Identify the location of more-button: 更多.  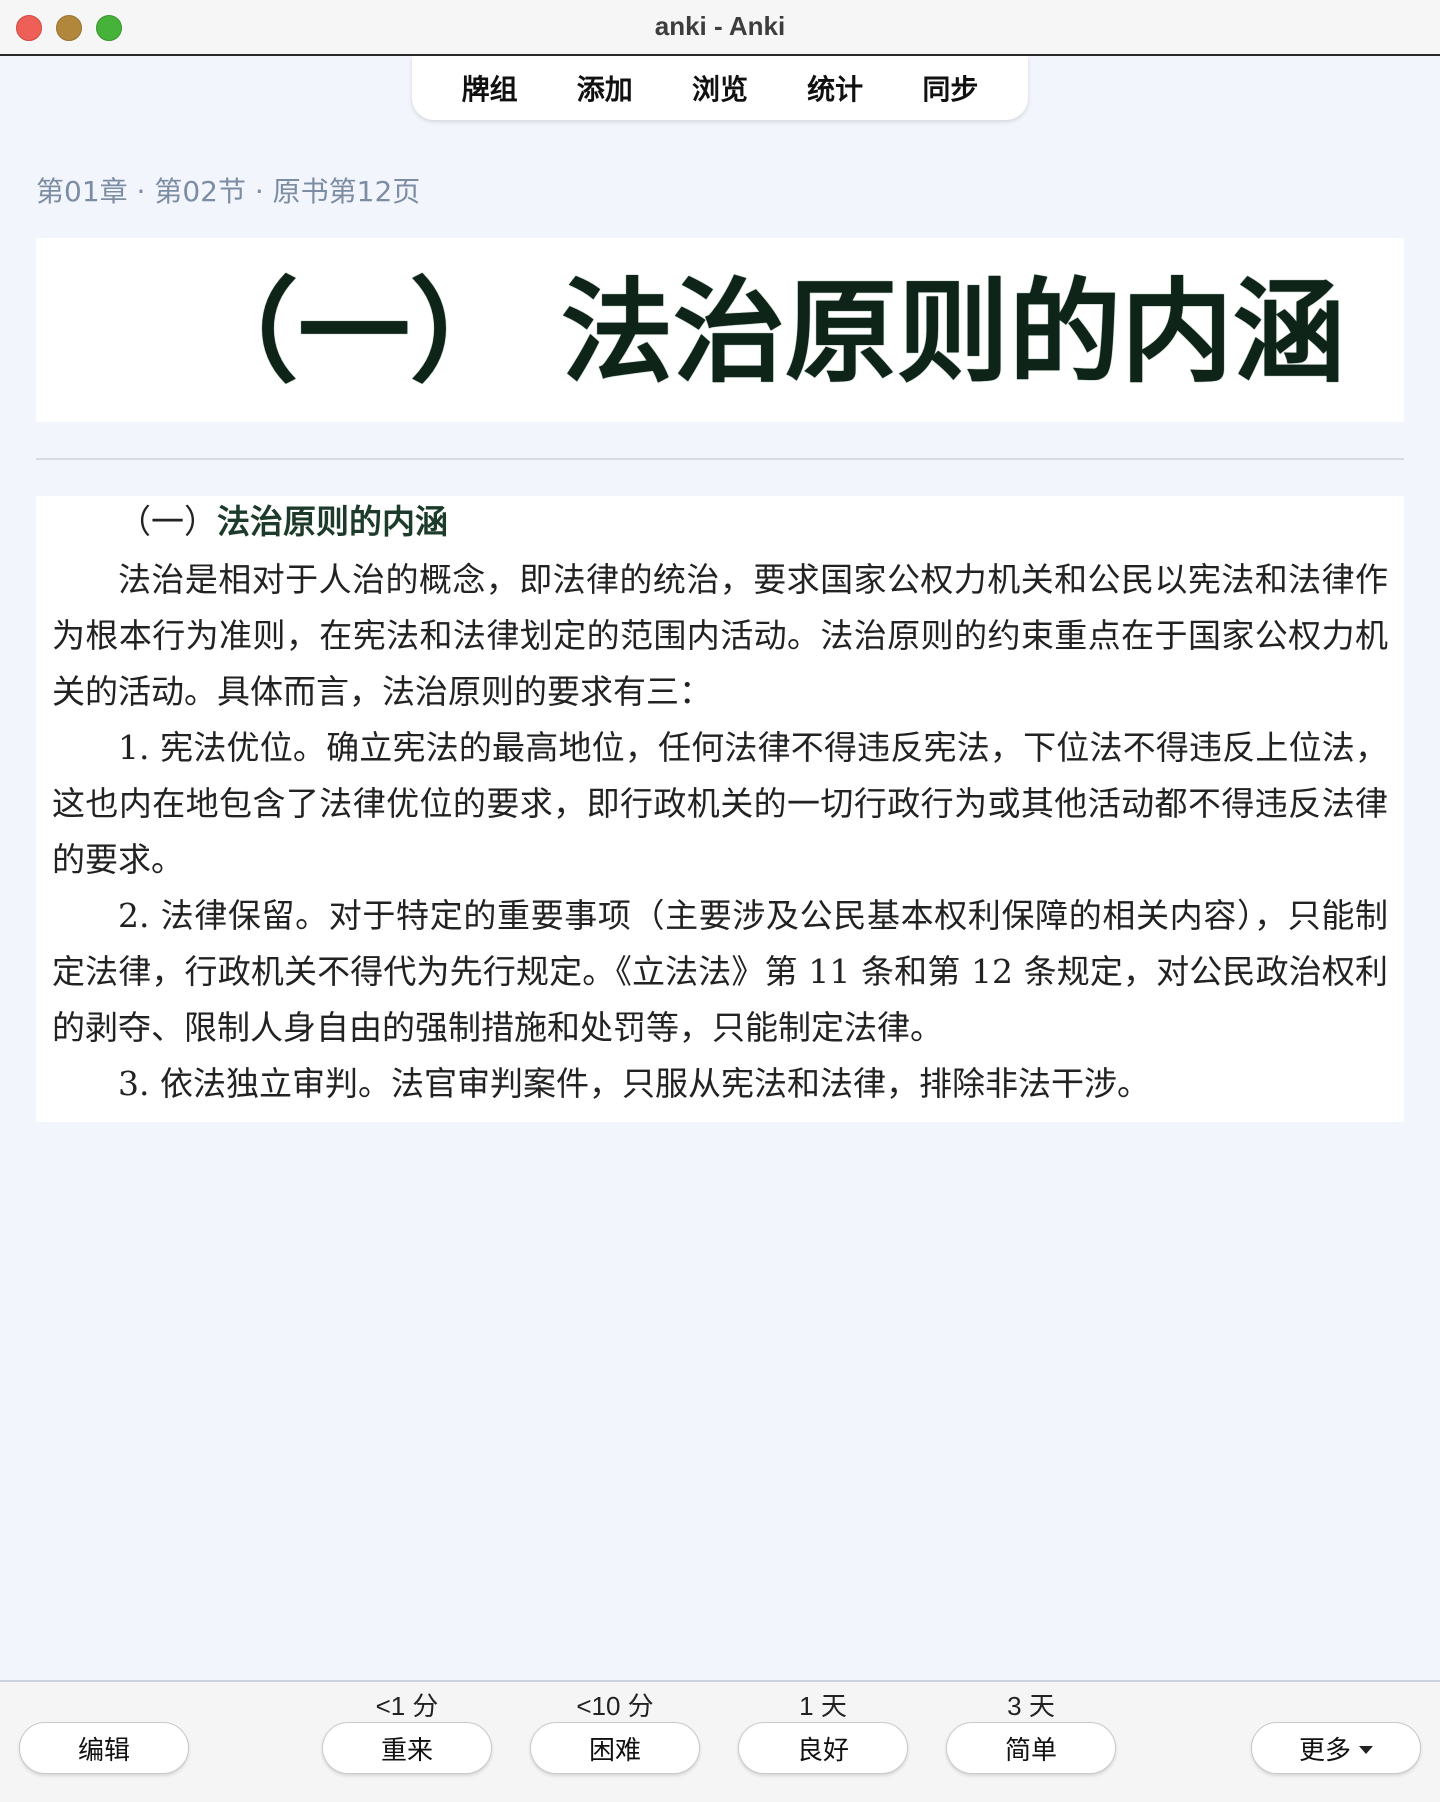
(1336, 1748).